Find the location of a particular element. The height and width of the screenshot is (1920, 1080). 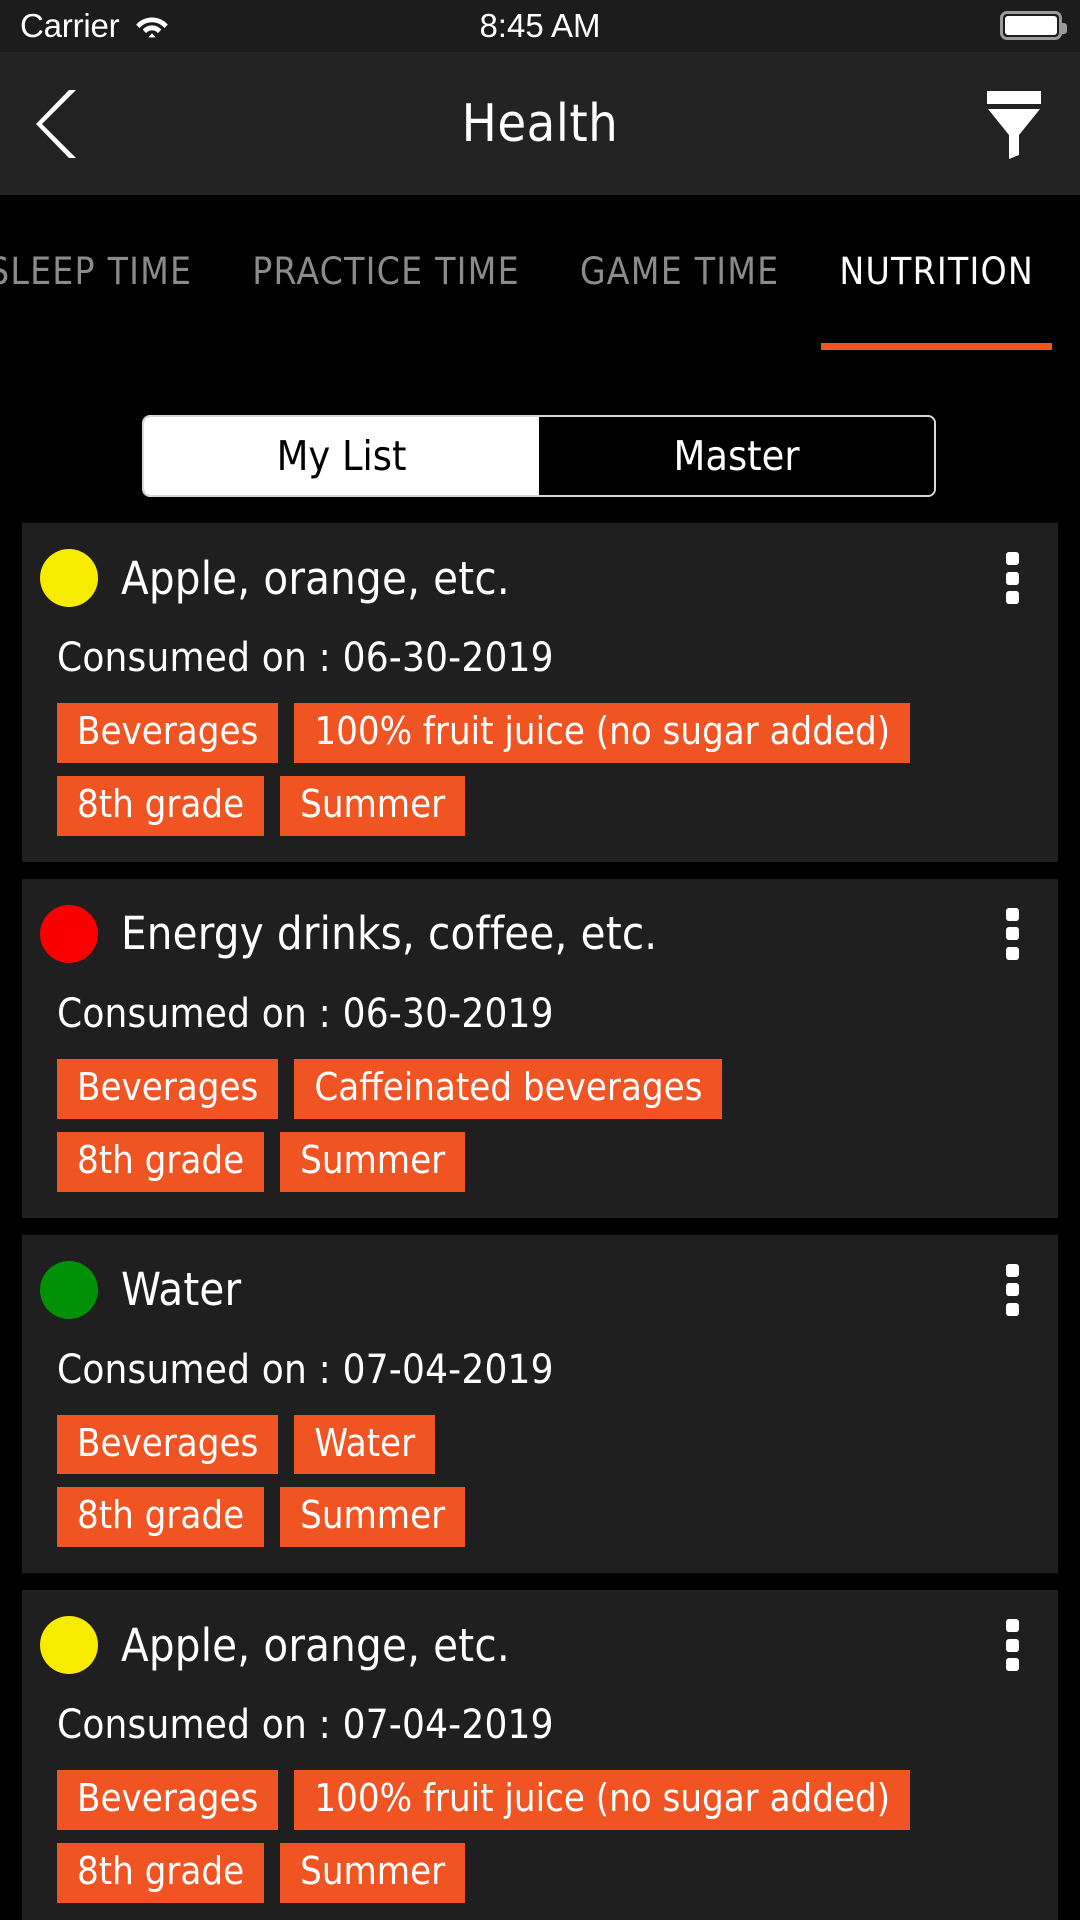

status-bar-clock: 8:45 AM is located at coordinates (540, 25).